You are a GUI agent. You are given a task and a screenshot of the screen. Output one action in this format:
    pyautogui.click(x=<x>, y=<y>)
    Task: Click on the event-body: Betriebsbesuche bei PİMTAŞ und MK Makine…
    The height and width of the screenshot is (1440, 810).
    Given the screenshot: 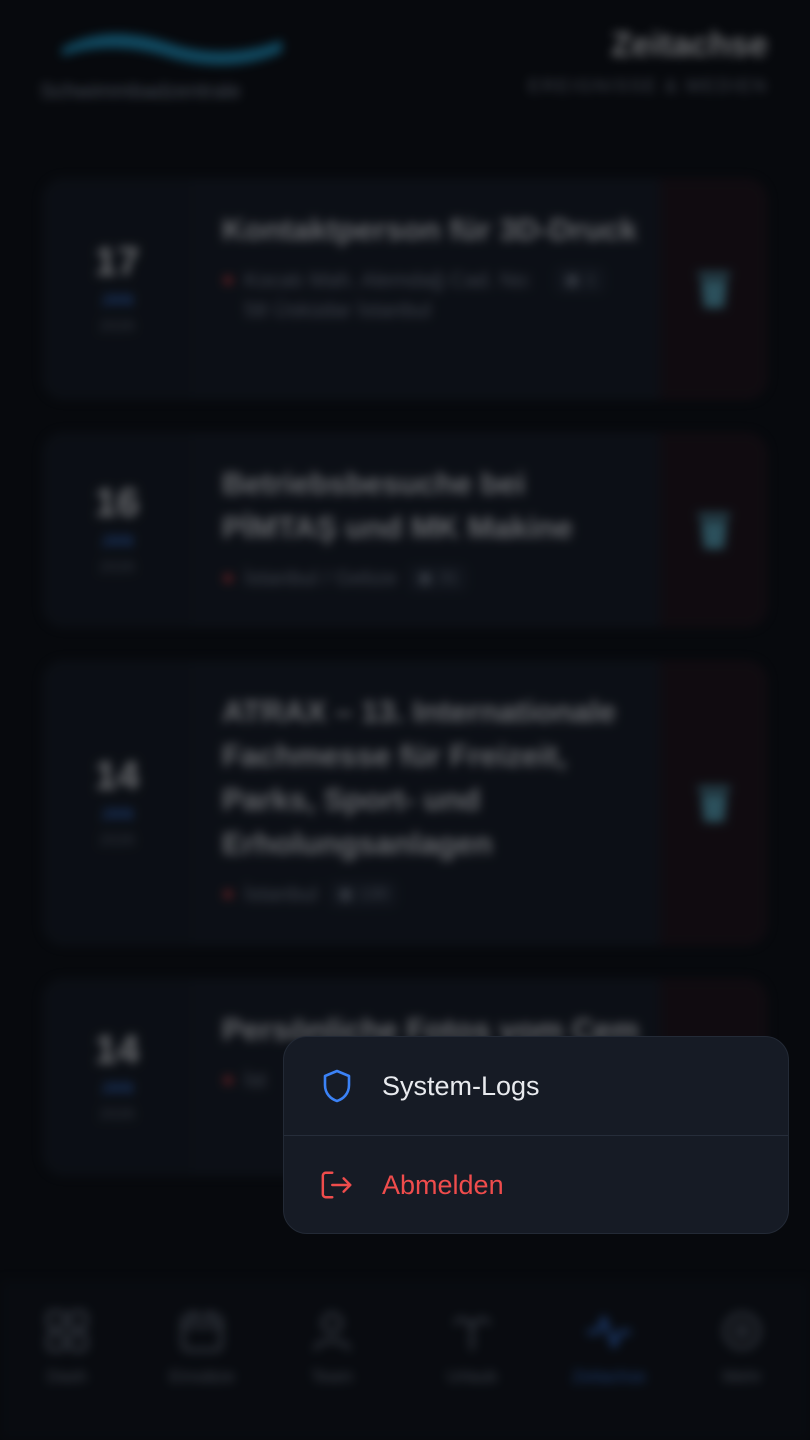 What is the action you would take?
    pyautogui.click(x=432, y=528)
    